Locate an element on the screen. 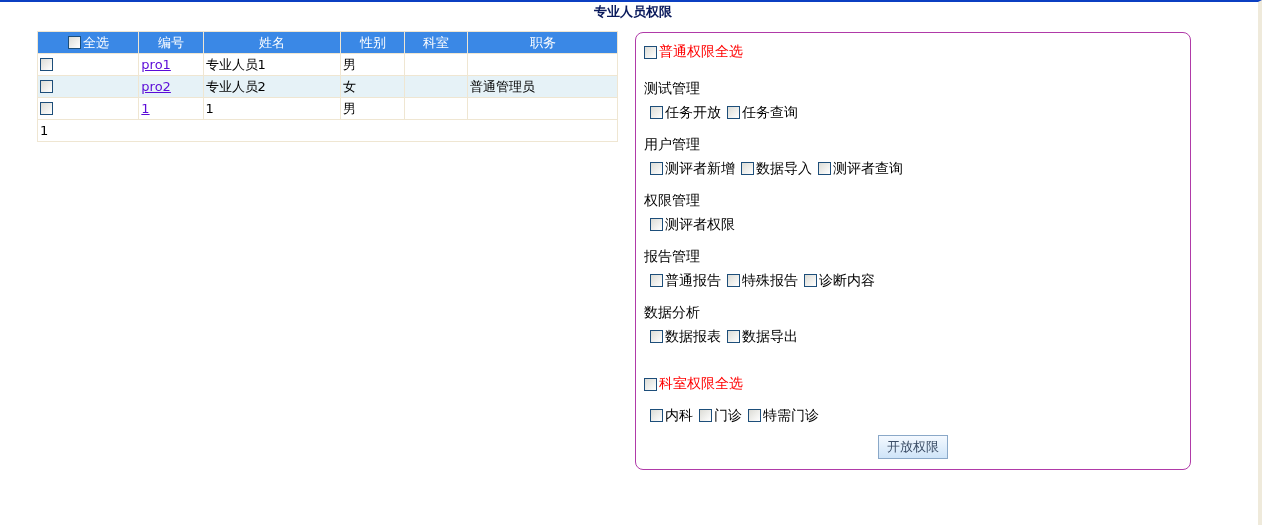 Image resolution: width=1266 pixels, height=525 pixels. permission-label: 诊断内容 is located at coordinates (847, 279).